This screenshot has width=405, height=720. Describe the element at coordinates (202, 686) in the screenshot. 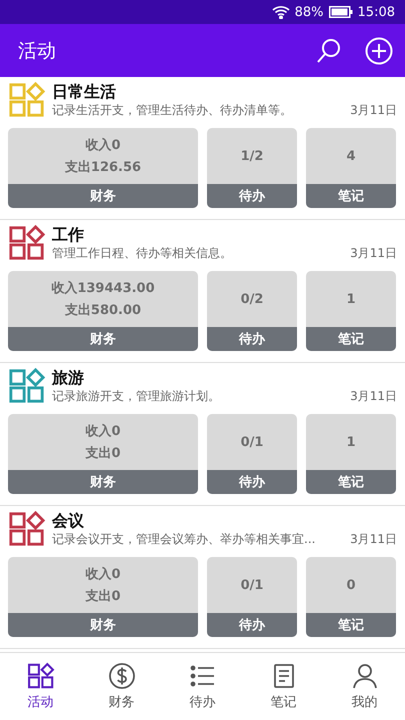

I see `nav-tab: 待办` at that location.